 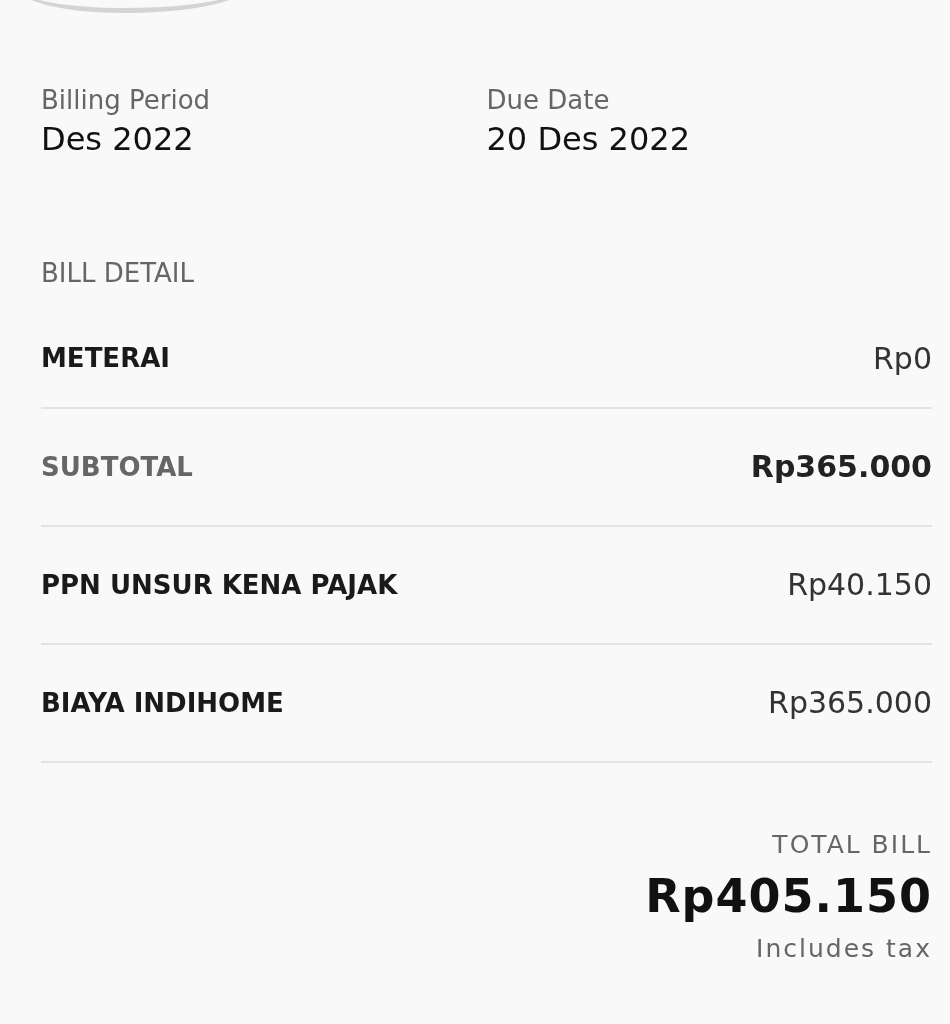 What do you see at coordinates (126, 100) in the screenshot?
I see `field-label: Billing Period` at bounding box center [126, 100].